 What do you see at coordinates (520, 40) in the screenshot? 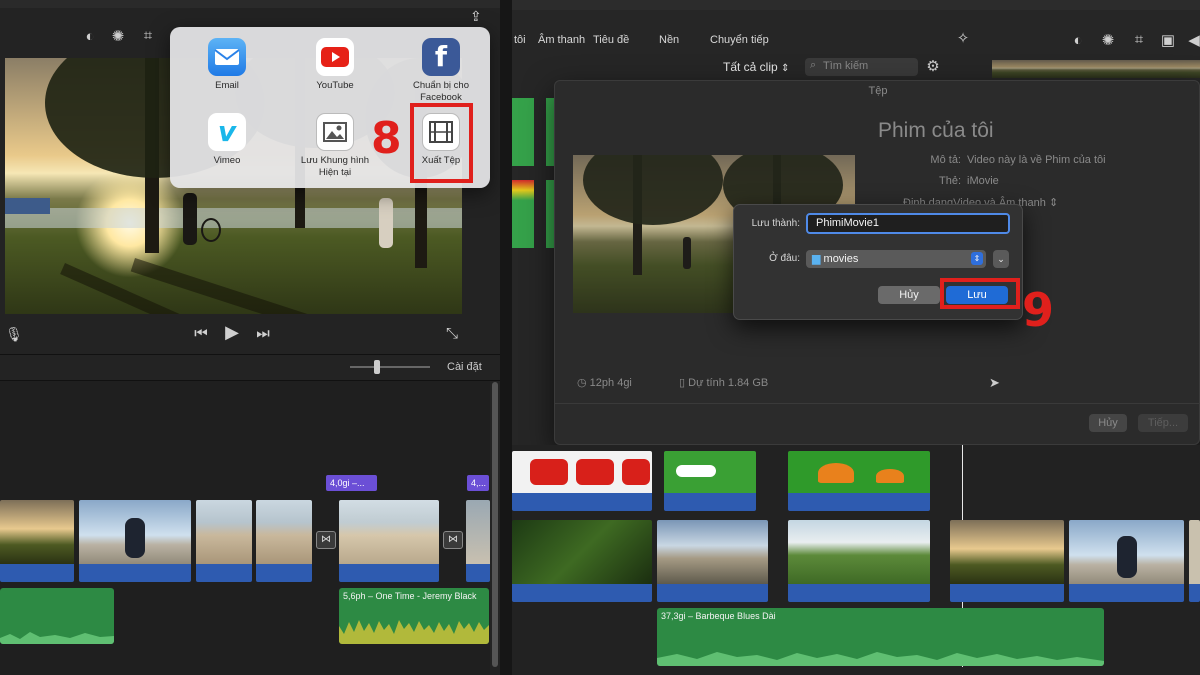
I see `tab-my-media: tôi` at bounding box center [520, 40].